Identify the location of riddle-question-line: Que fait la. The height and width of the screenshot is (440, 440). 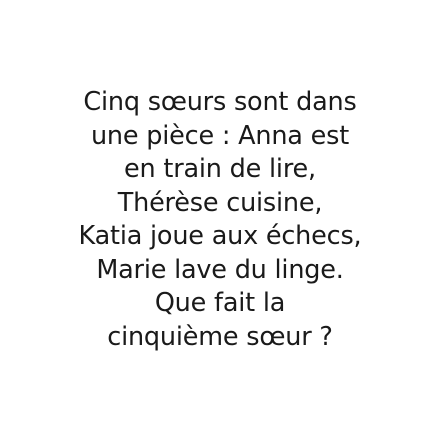
(220, 303).